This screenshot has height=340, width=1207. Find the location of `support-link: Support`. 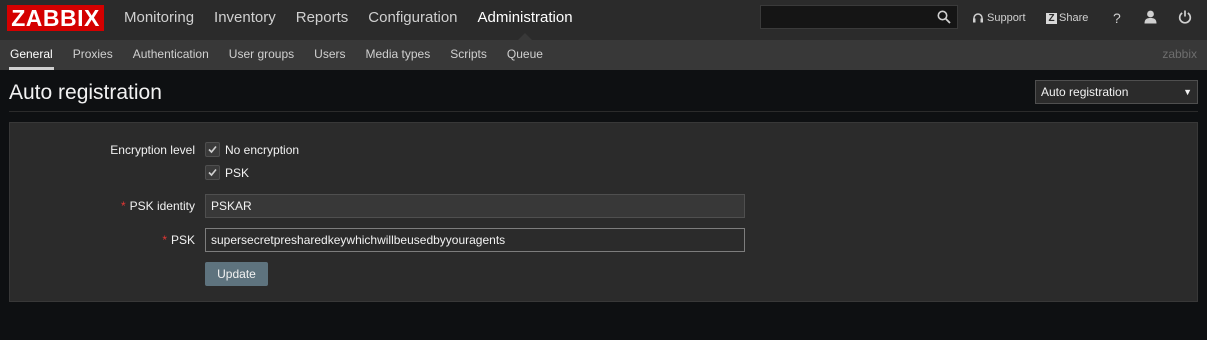

support-link: Support is located at coordinates (999, 18).